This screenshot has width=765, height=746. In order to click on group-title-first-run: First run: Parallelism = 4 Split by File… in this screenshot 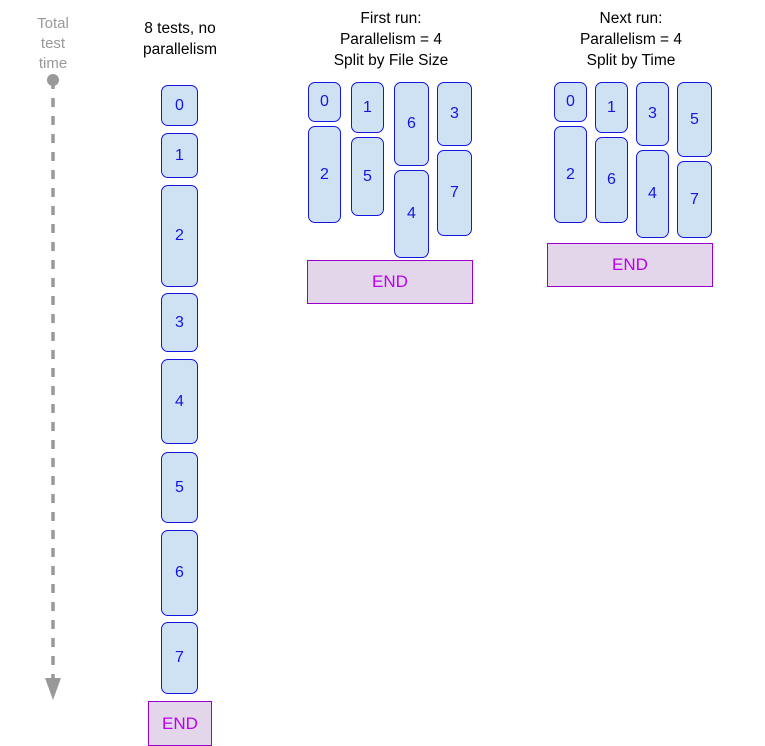, I will do `click(391, 39)`.